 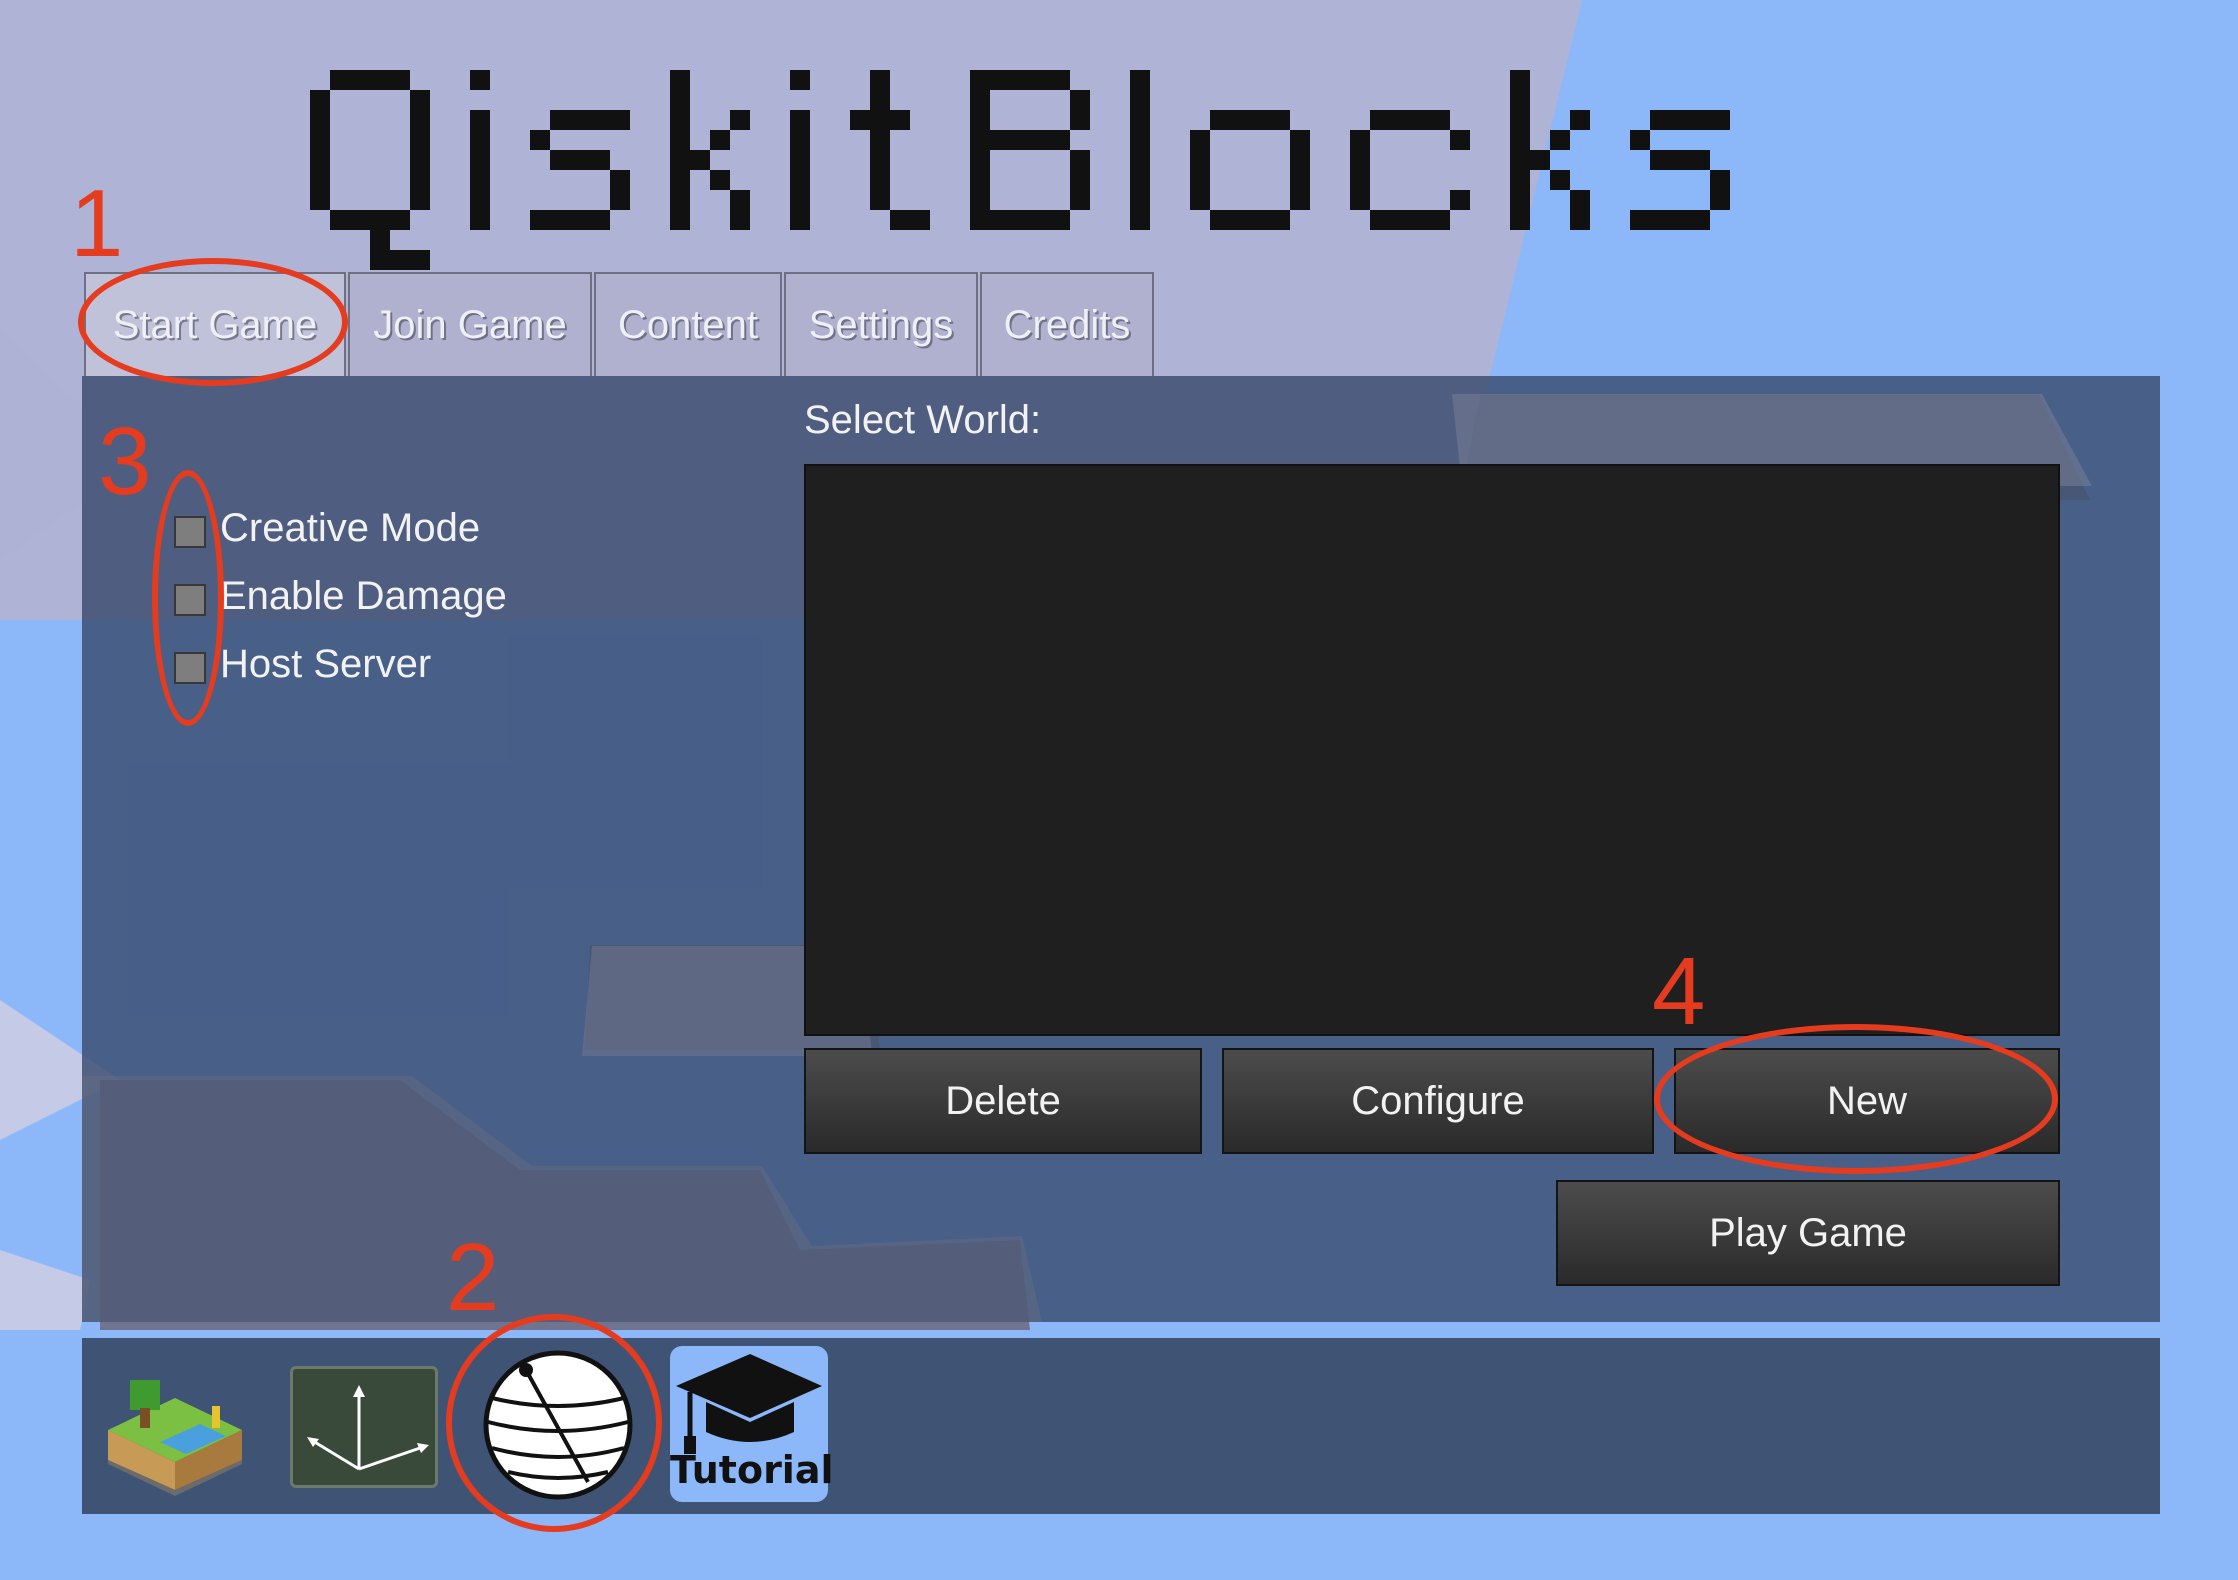 I want to click on enable-damage-label: Enable Damage, so click(x=363, y=596).